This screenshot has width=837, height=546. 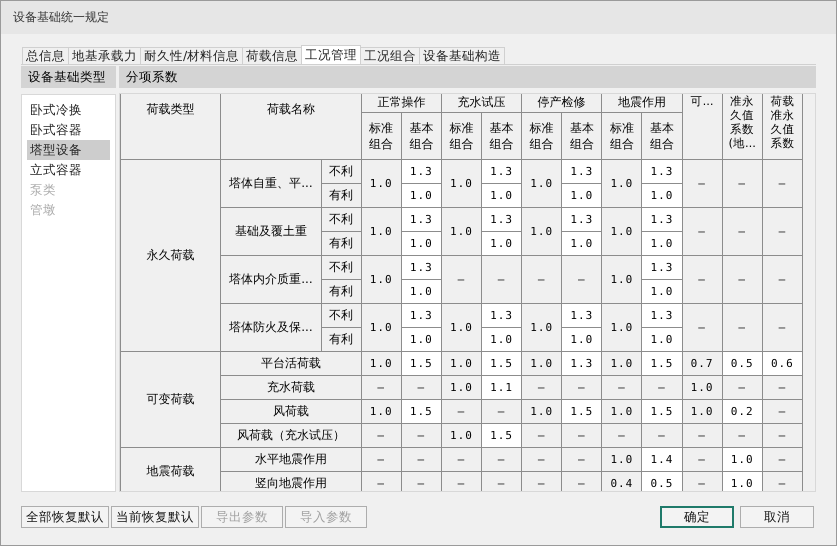 I want to click on list-item: 卧式容器, so click(x=68, y=130).